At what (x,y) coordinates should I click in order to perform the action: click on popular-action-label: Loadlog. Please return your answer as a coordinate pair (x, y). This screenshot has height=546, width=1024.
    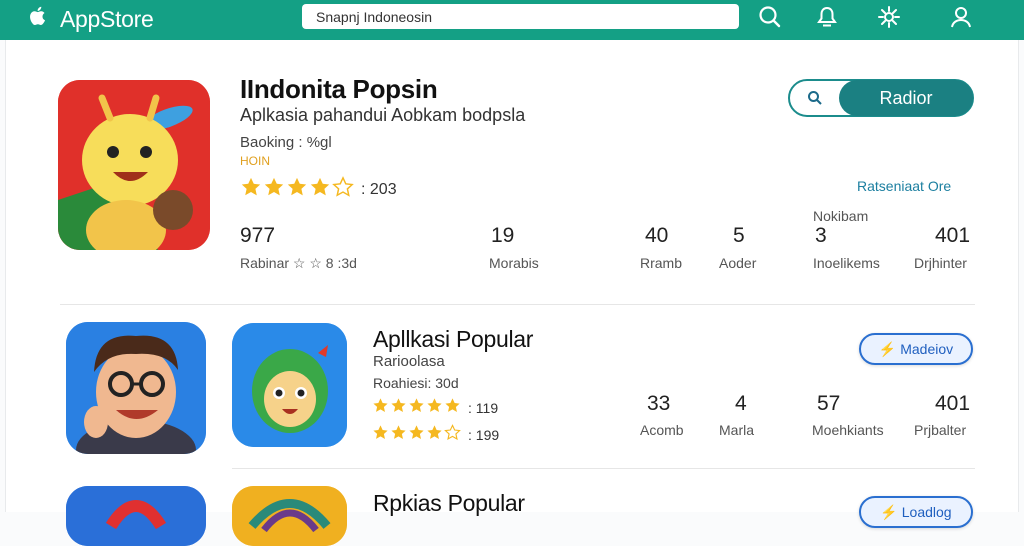
    Looking at the image, I should click on (926, 512).